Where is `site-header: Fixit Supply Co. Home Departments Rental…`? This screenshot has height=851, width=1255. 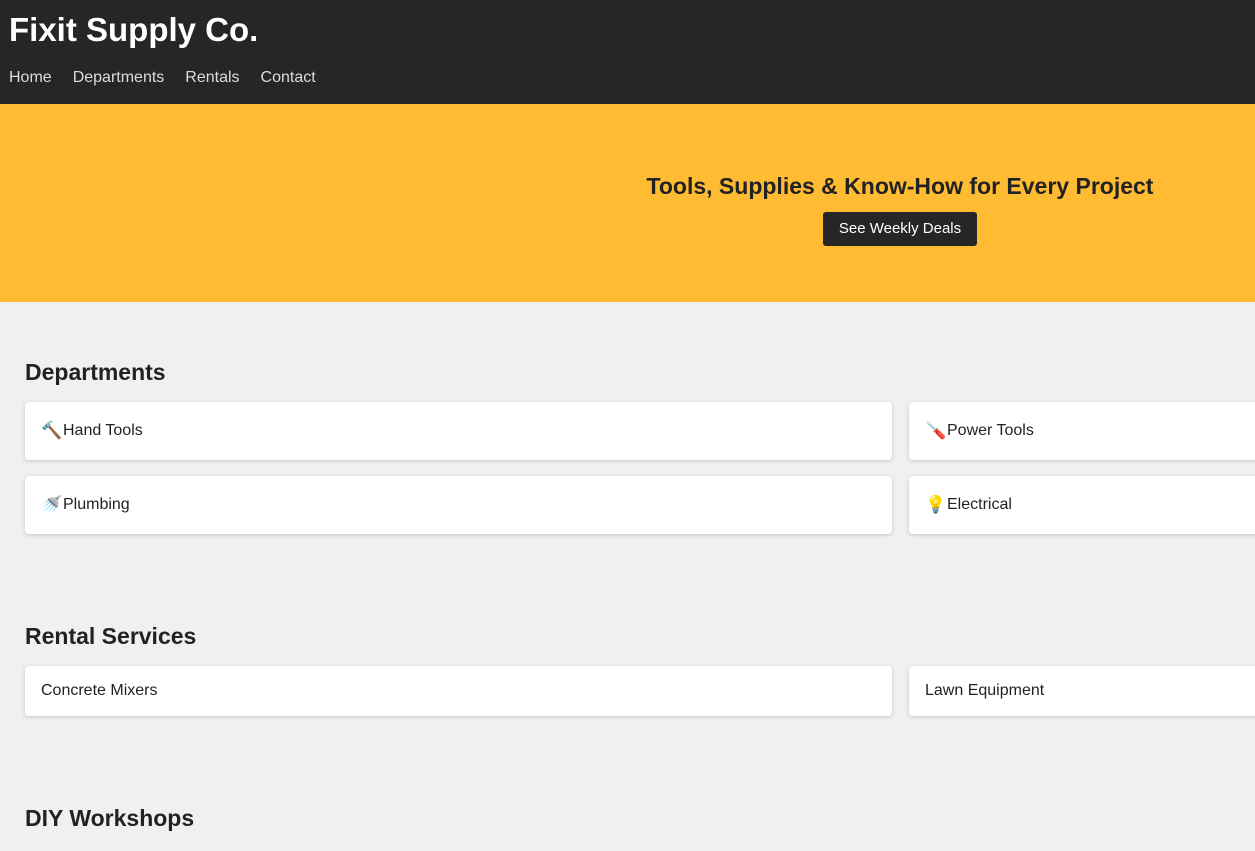 site-header: Fixit Supply Co. Home Departments Rental… is located at coordinates (627, 52).